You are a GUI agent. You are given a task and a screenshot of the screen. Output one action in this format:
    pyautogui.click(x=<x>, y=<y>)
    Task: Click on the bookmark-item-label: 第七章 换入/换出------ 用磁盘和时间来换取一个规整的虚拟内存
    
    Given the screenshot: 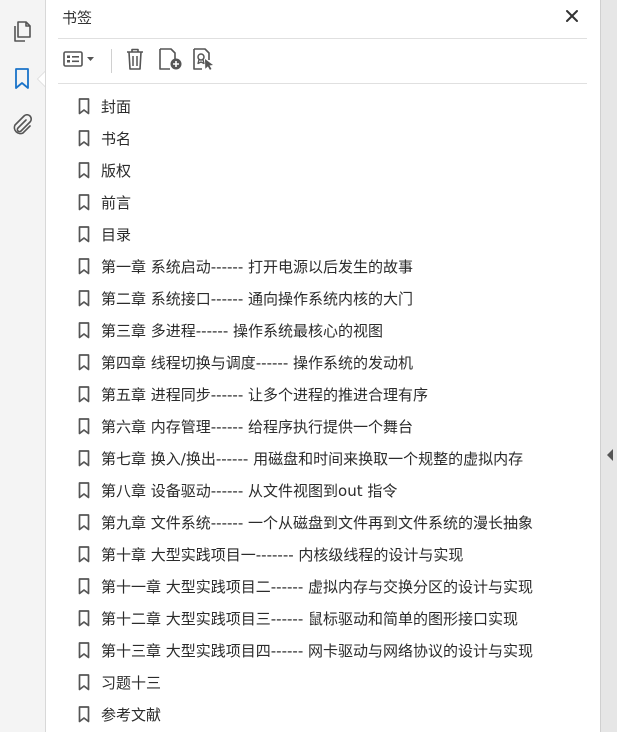 What is the action you would take?
    pyautogui.click(x=312, y=459)
    